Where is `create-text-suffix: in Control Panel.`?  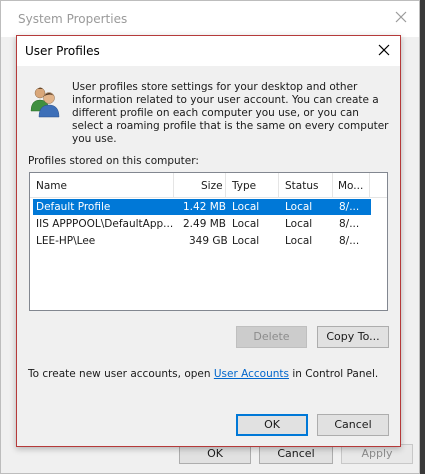 create-text-suffix: in Control Panel. is located at coordinates (334, 374).